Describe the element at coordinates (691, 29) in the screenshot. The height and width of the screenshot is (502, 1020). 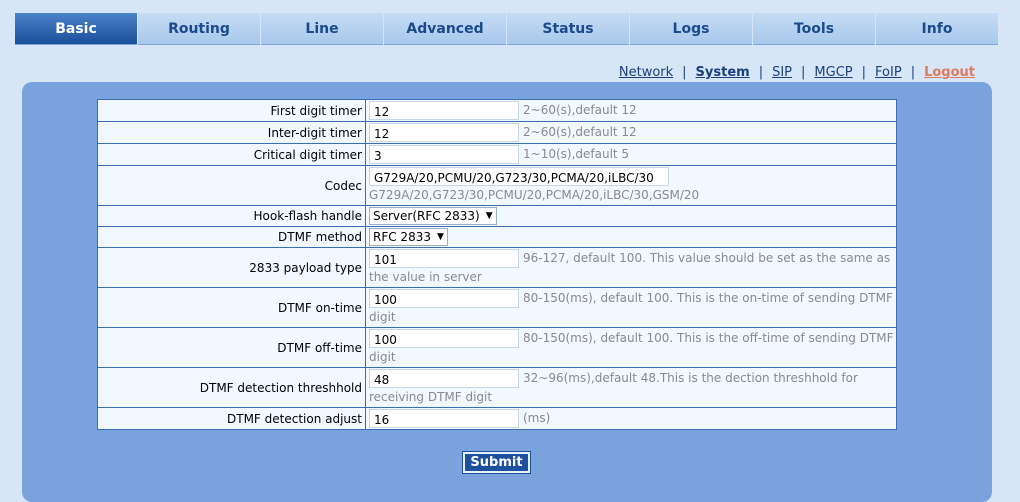
I see `tab-logs: Logs` at that location.